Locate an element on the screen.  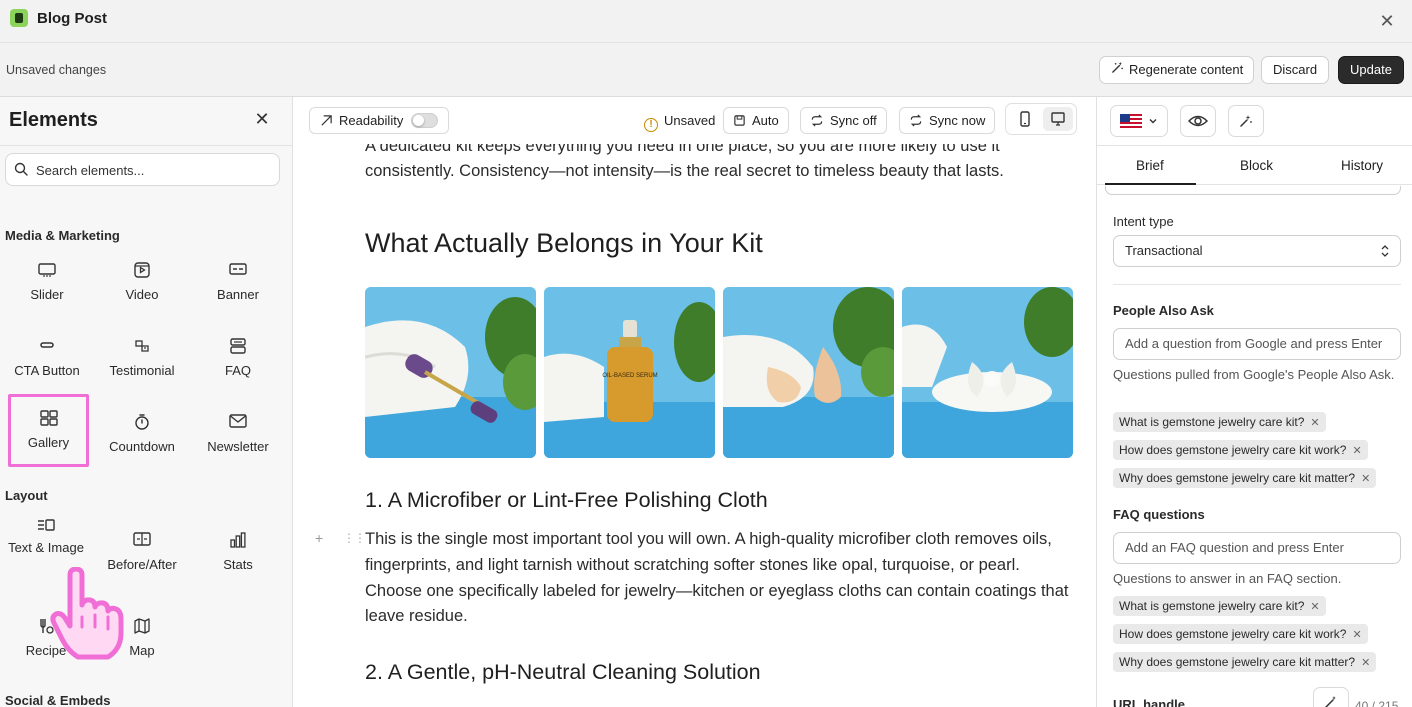
element-slider: Slider is located at coordinates (47, 290).